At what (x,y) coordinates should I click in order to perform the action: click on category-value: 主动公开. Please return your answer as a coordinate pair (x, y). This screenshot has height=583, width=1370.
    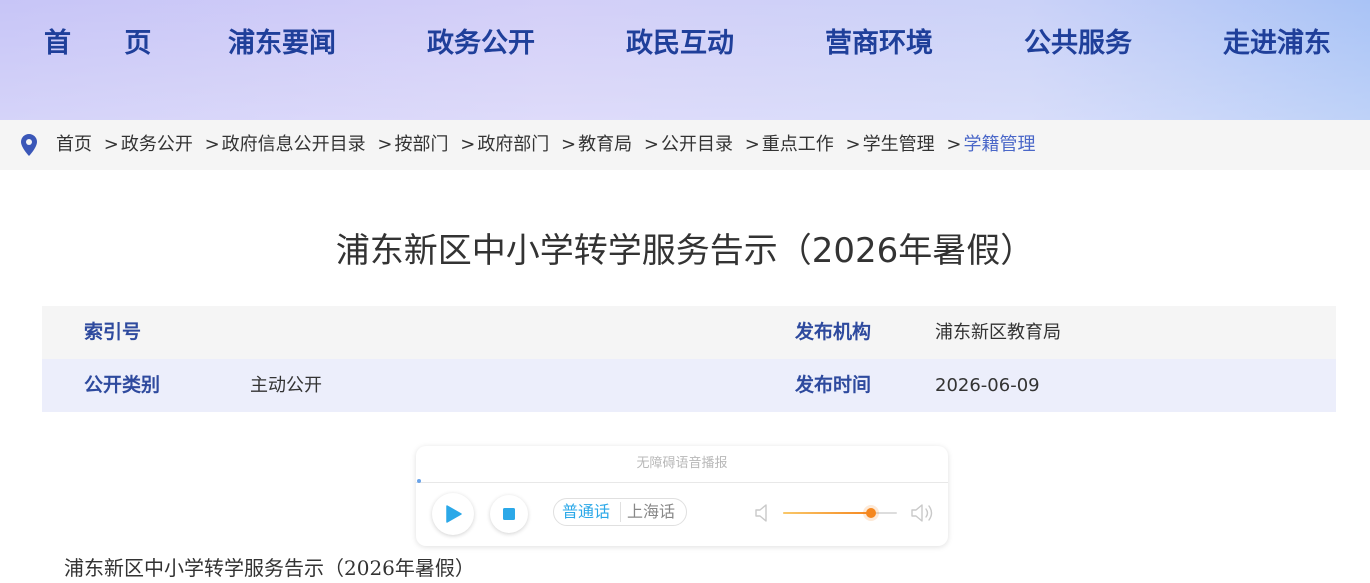
    Looking at the image, I should click on (286, 385).